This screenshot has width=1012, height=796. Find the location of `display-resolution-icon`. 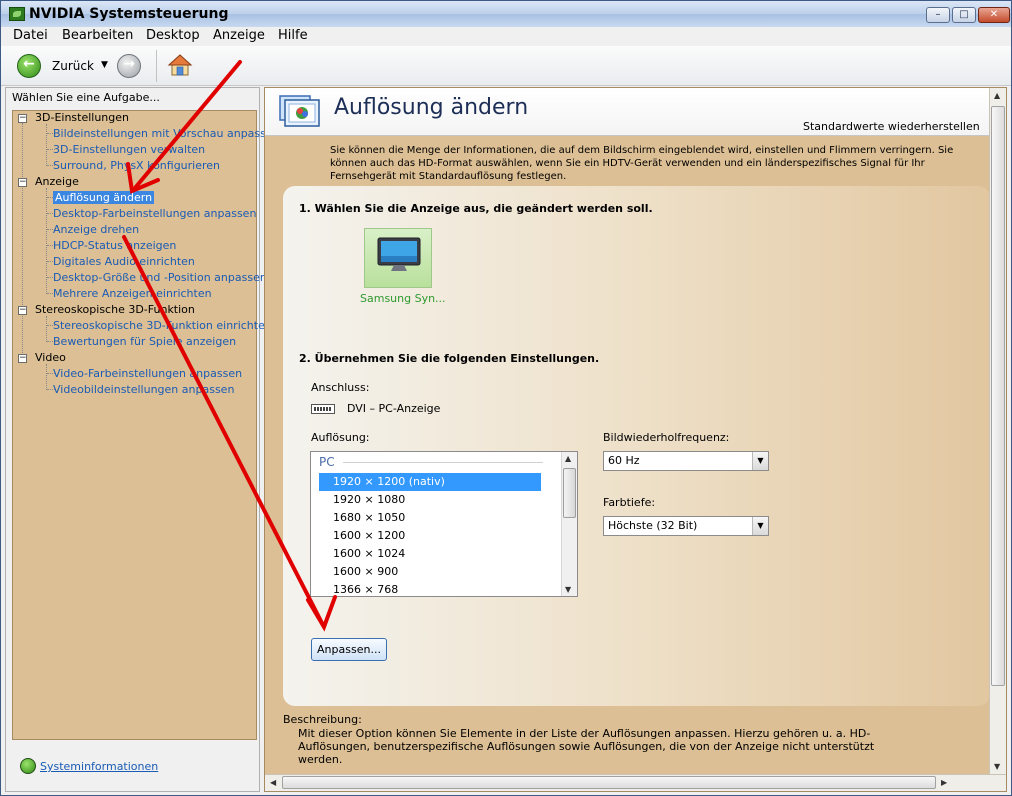

display-resolution-icon is located at coordinates (299, 111).